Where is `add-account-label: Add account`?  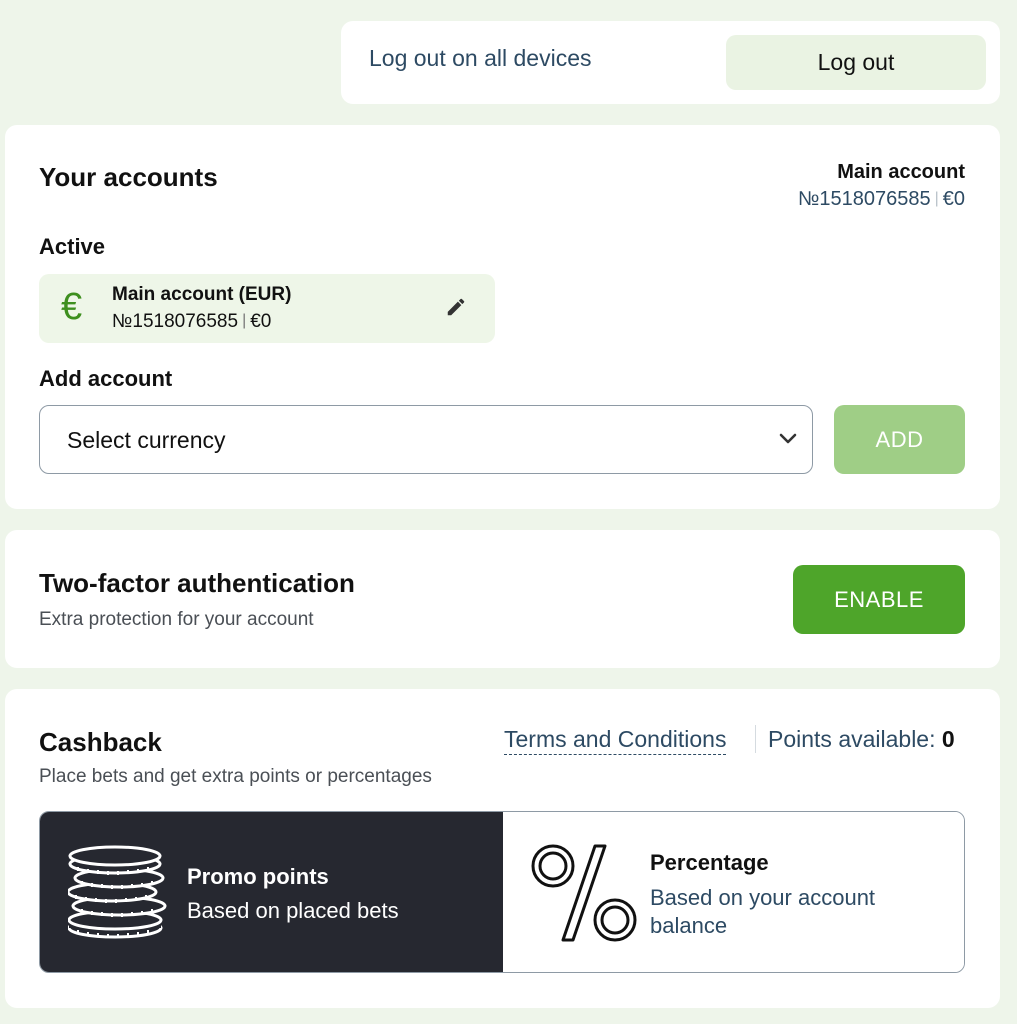
add-account-label: Add account is located at coordinates (106, 378).